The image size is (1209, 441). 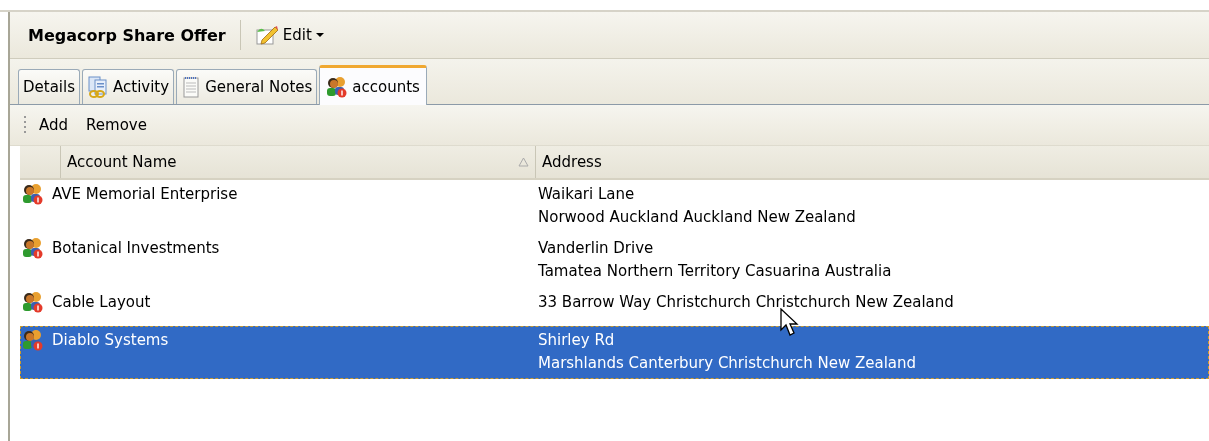 I want to click on pencil-icon, so click(x=266, y=35).